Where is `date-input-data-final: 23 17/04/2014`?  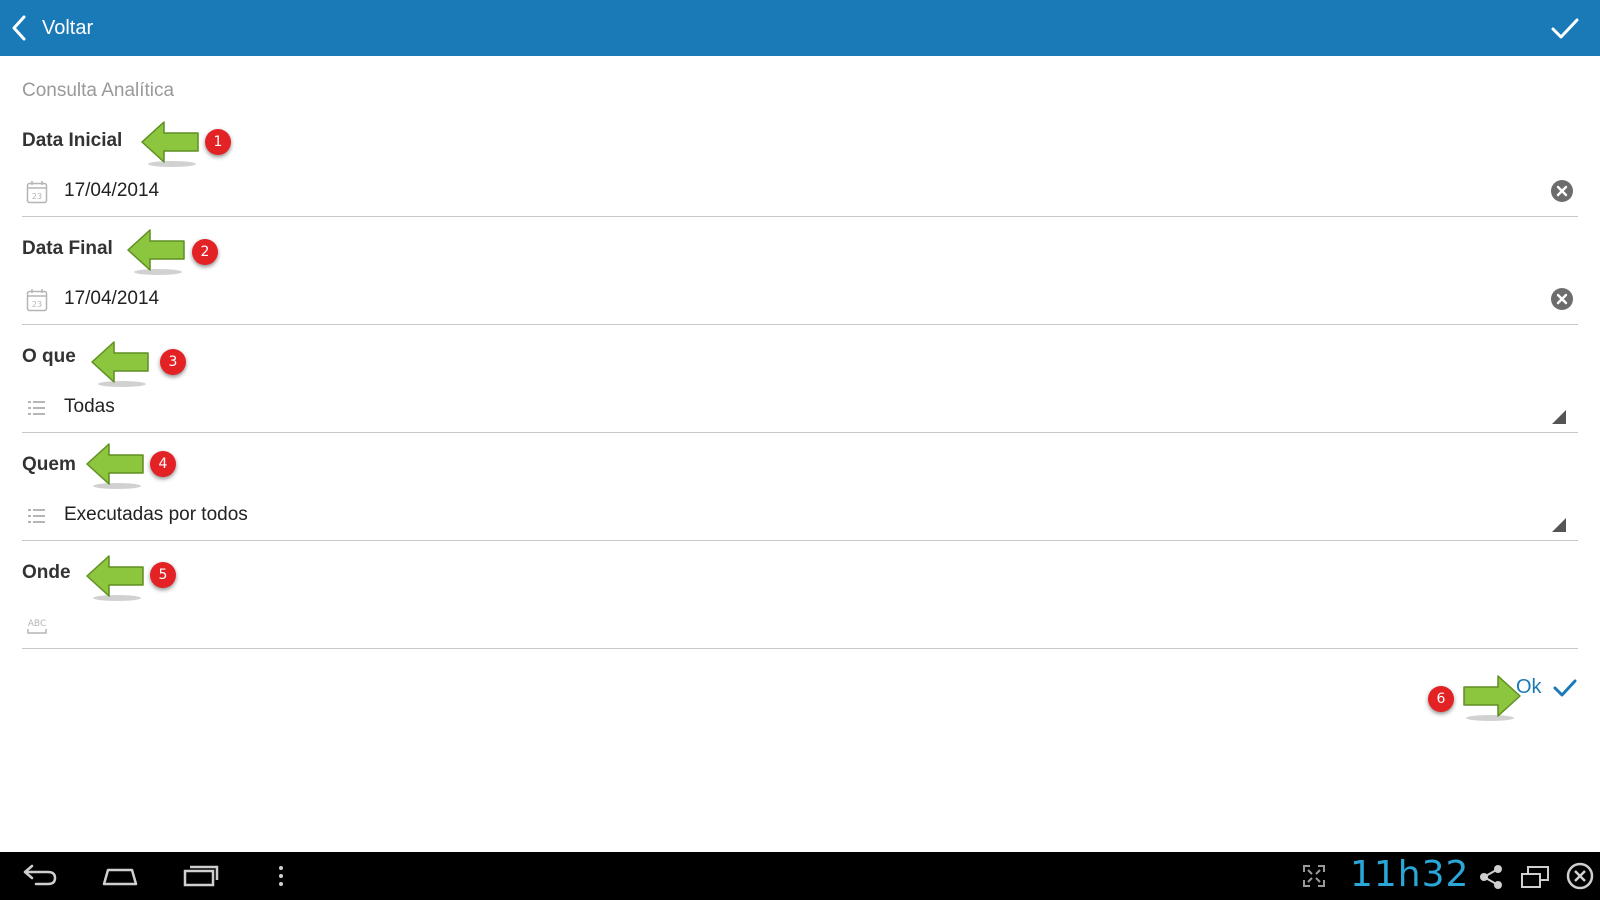 date-input-data-final: 23 17/04/2014 is located at coordinates (800, 299).